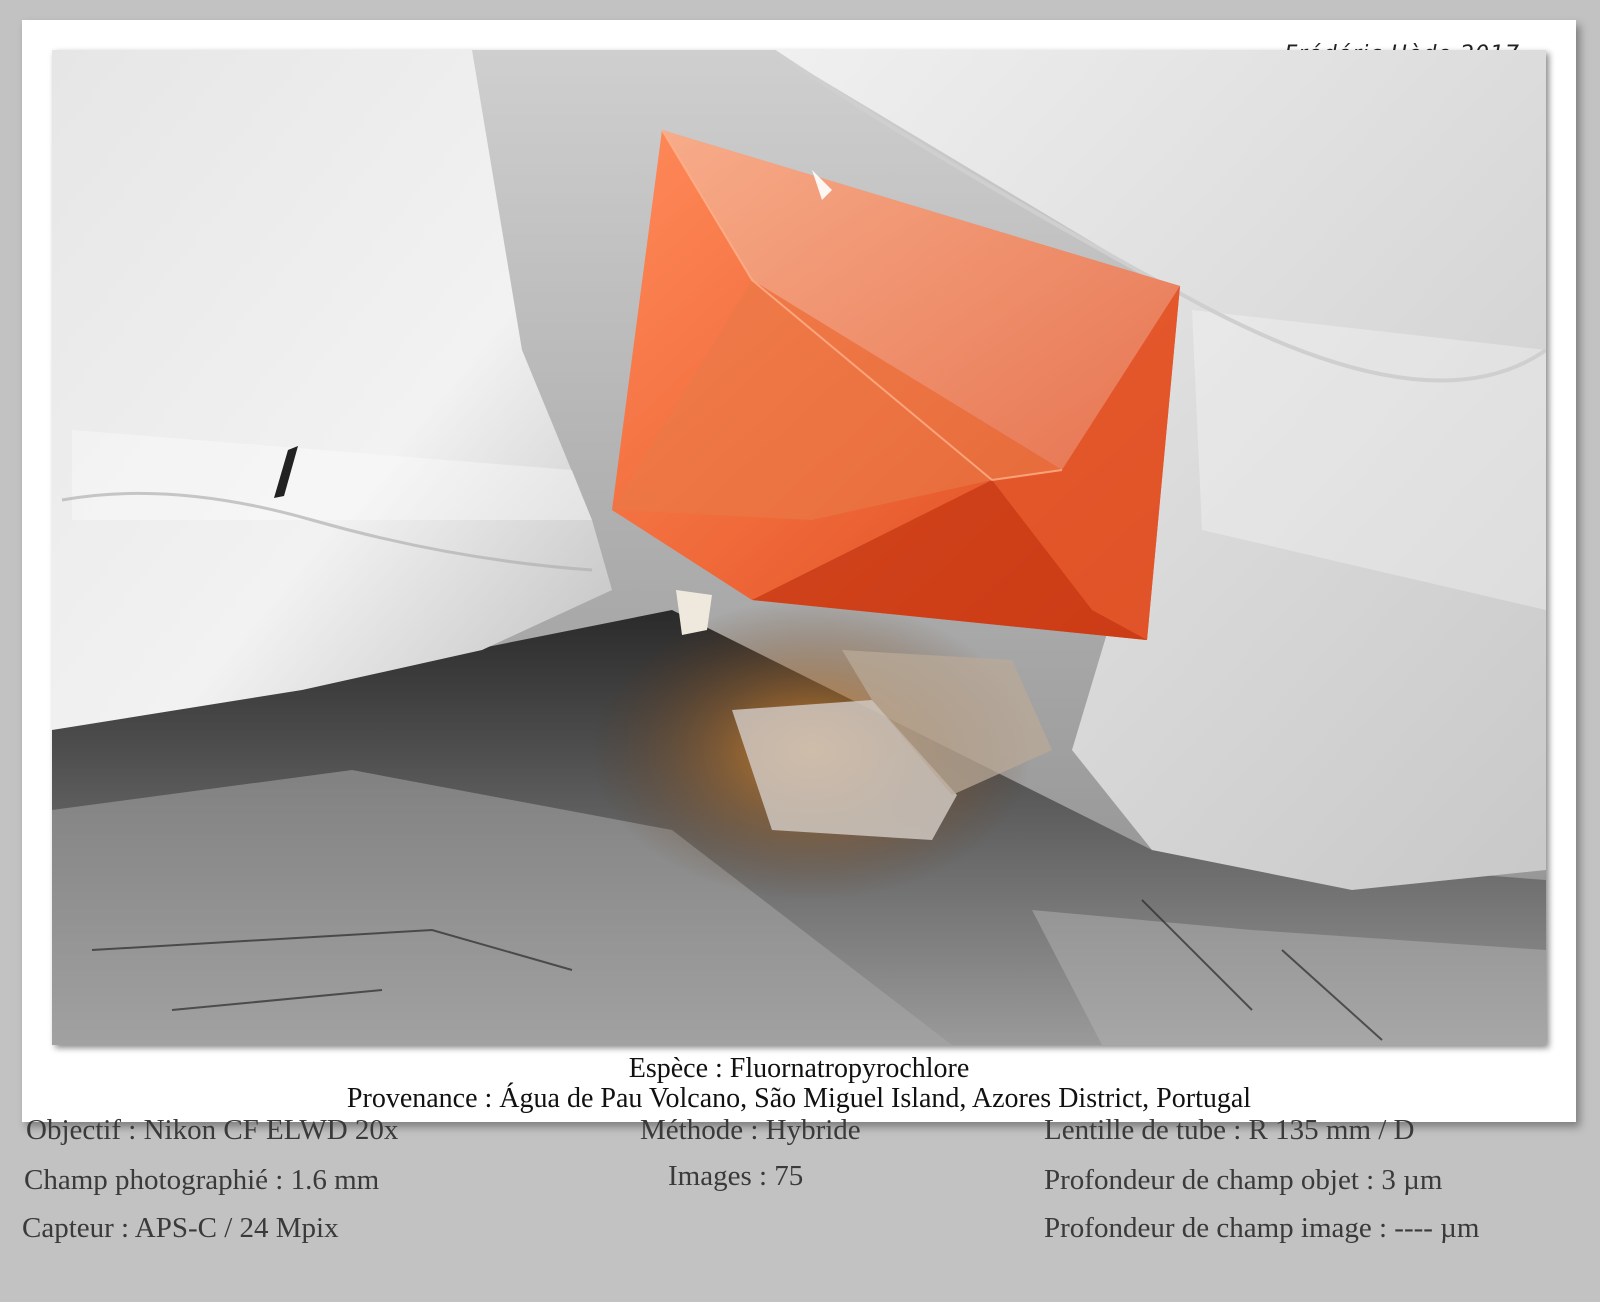 The width and height of the screenshot is (1600, 1302). I want to click on tube-lens-spec: Lentille de tube : R 135 mm / D, so click(1229, 1130).